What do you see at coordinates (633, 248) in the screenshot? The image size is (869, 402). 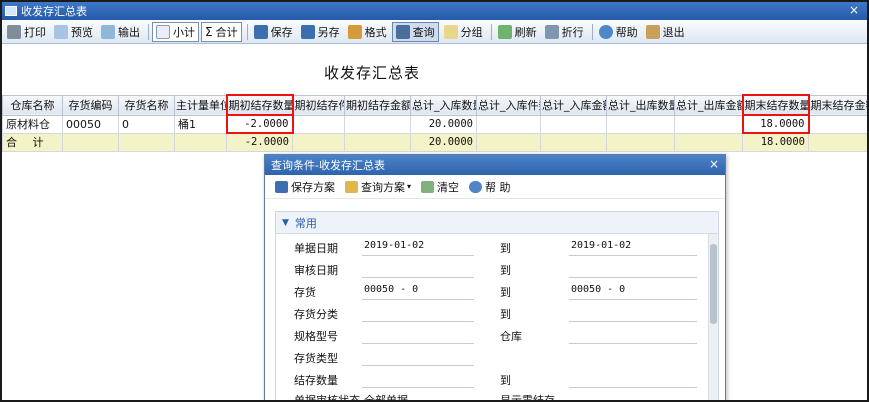 I see `date-to-input: 2019-01-02` at bounding box center [633, 248].